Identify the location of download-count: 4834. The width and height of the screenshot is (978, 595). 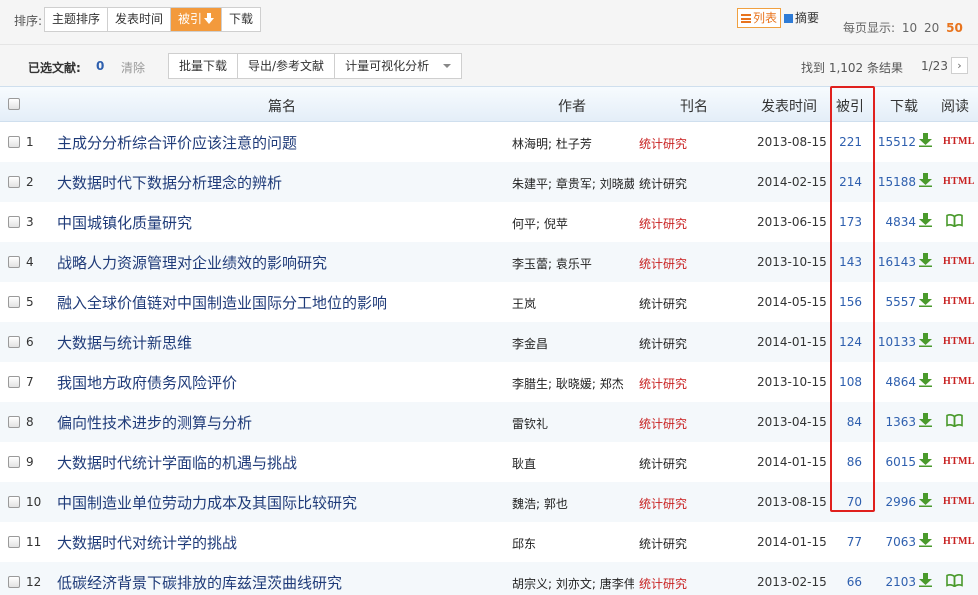
(900, 222).